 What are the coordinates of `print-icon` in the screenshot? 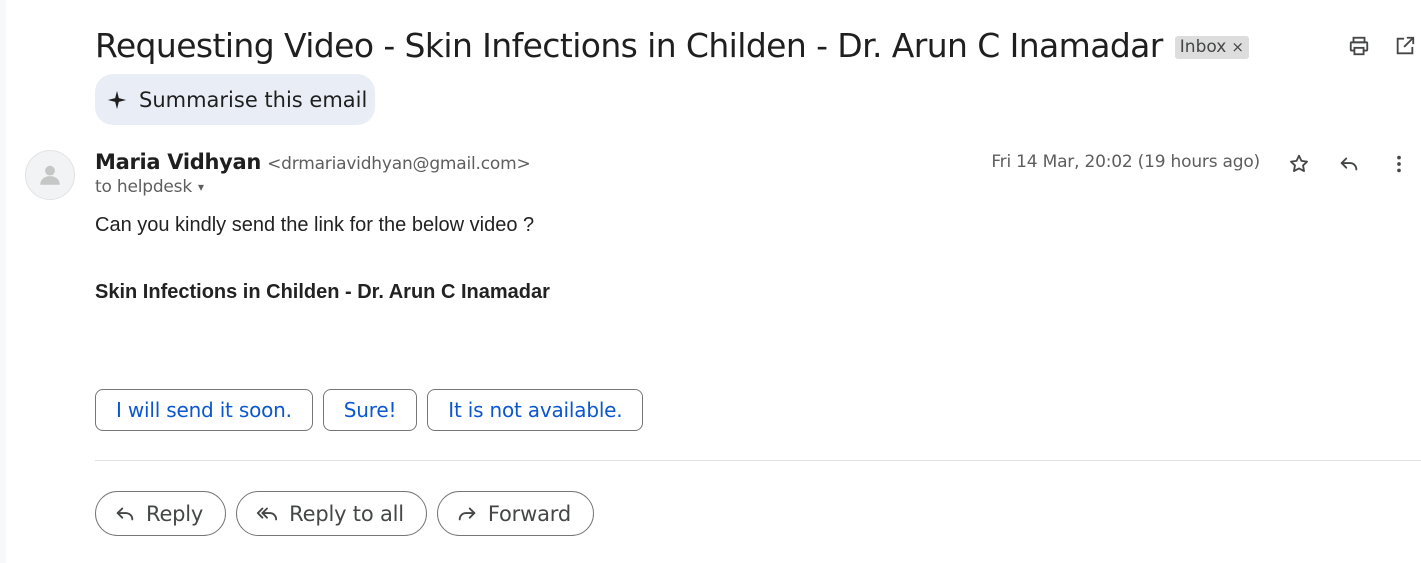 It's located at (1359, 46).